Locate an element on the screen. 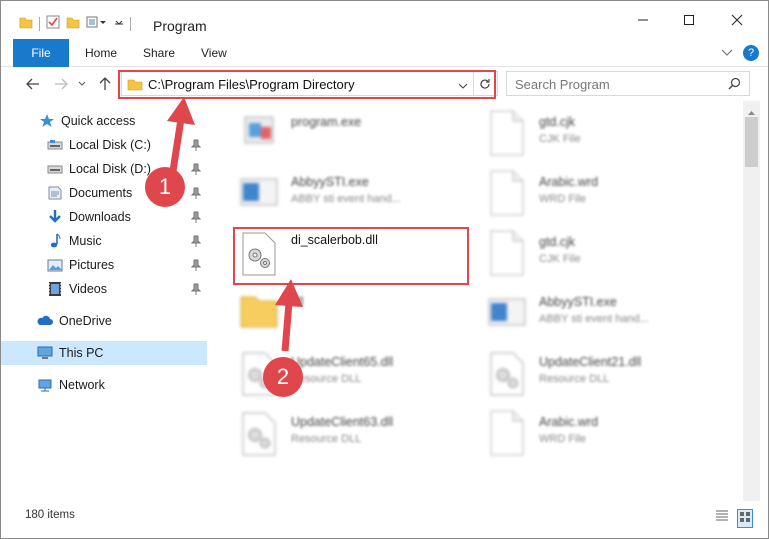 The height and width of the screenshot is (539, 769). properties-icon is located at coordinates (53, 23).